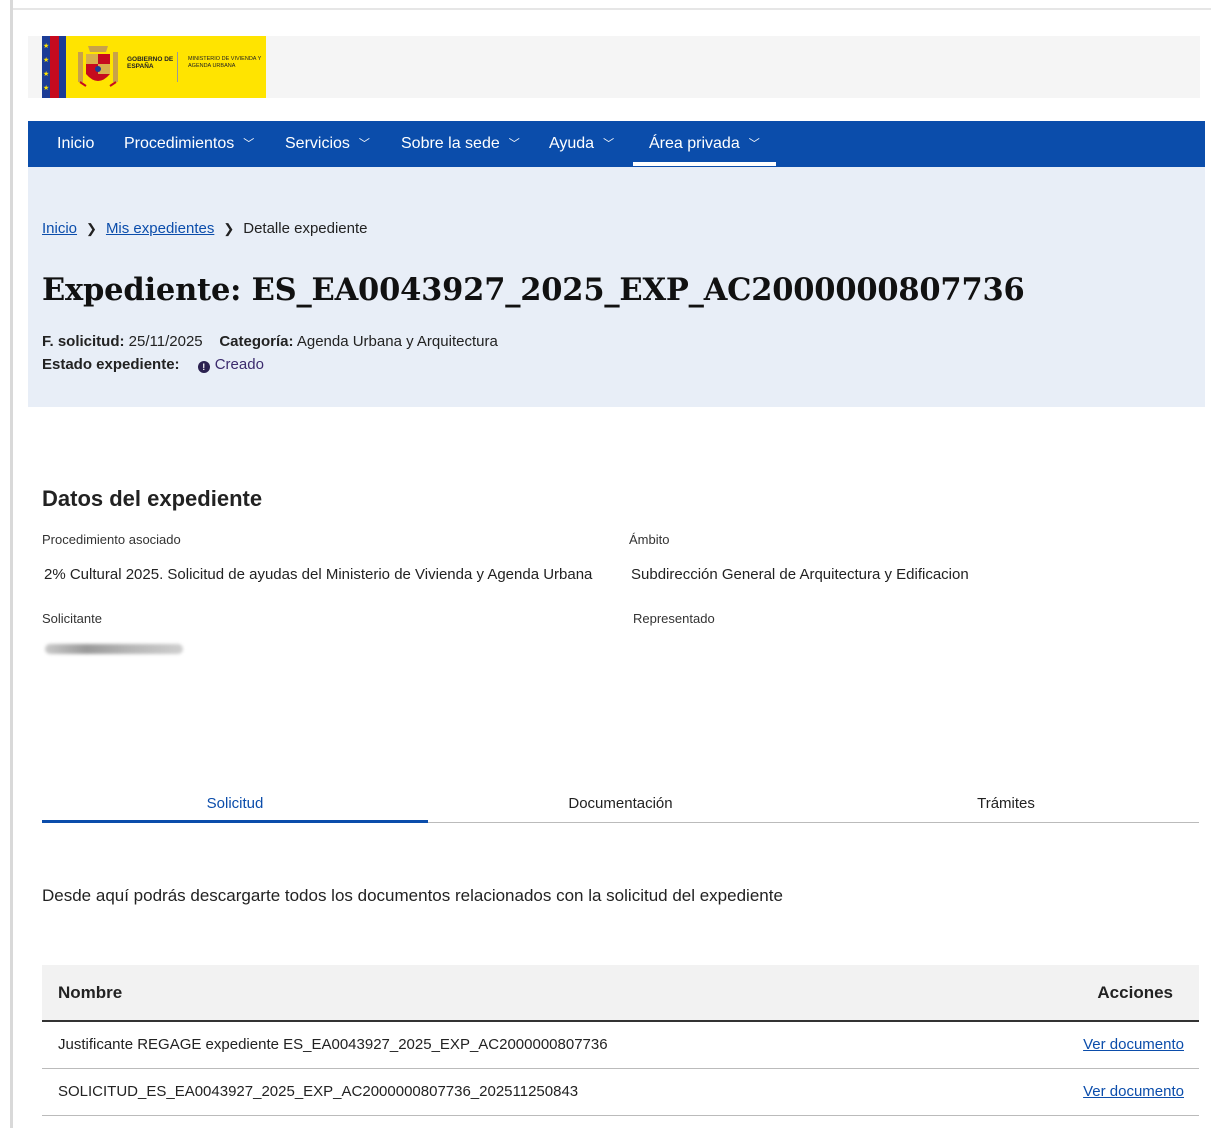 The width and height of the screenshot is (1211, 1128). What do you see at coordinates (111, 539) in the screenshot?
I see `procedimiento-label: Procedimiento asociado` at bounding box center [111, 539].